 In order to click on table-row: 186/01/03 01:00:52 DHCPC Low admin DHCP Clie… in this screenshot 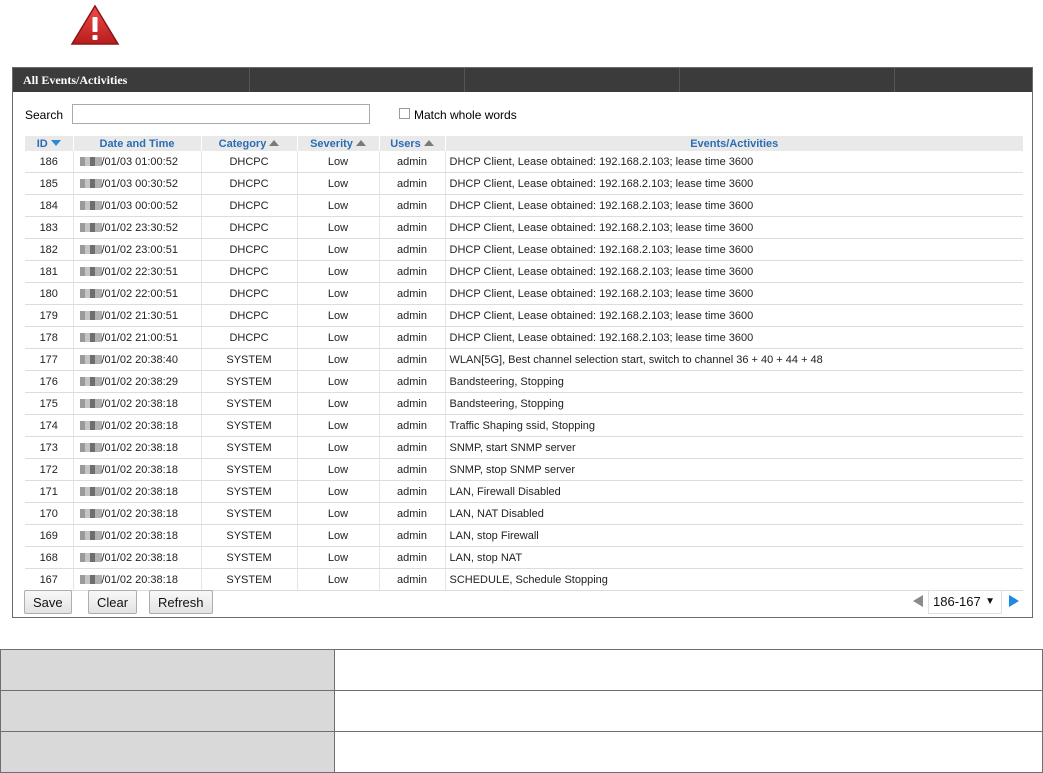, I will do `click(524, 162)`.